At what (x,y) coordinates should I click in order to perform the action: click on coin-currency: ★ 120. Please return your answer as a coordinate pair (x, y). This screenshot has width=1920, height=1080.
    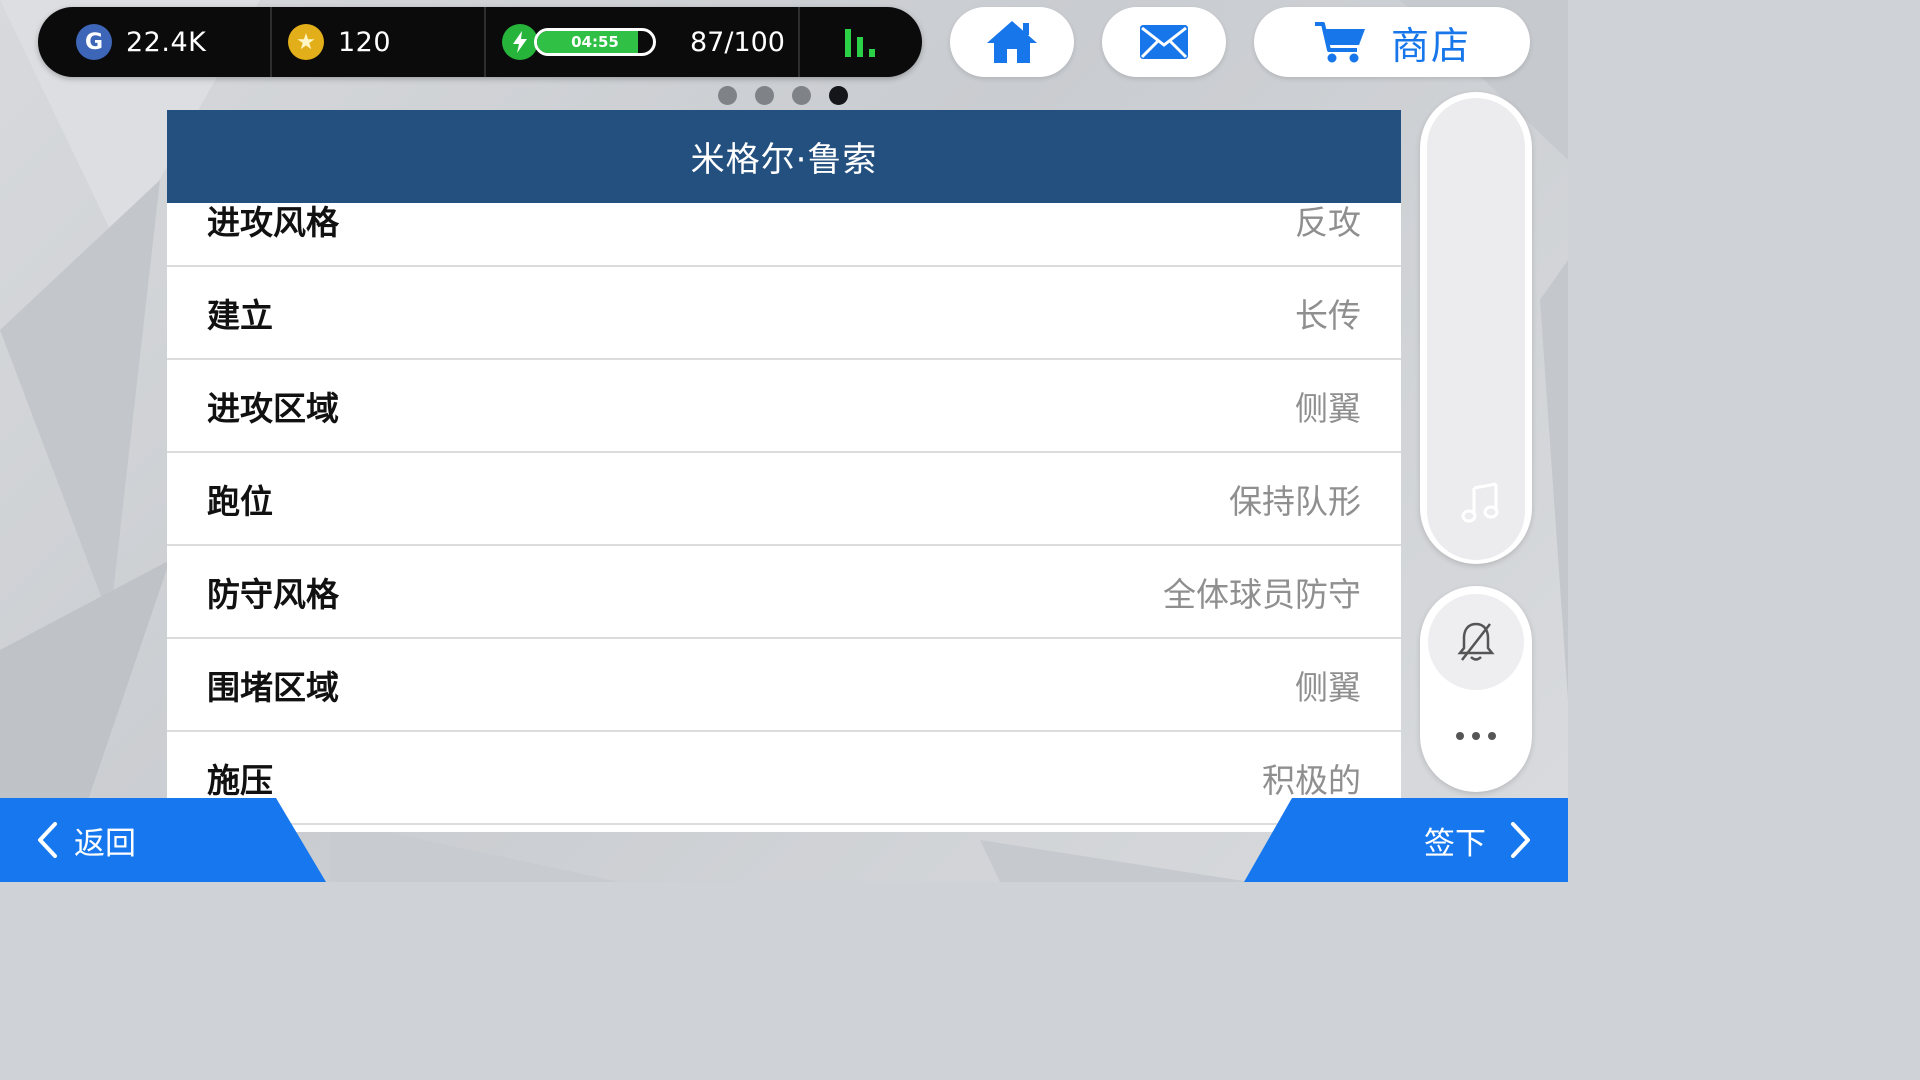
    Looking at the image, I should click on (377, 42).